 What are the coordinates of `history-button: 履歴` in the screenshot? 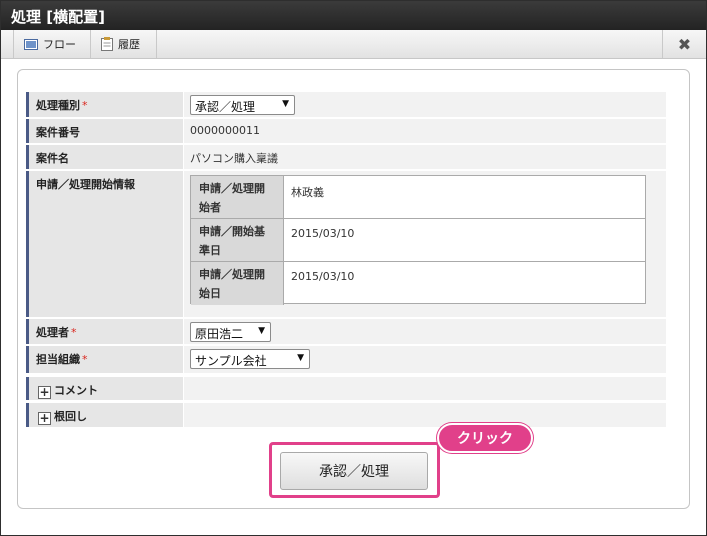 It's located at (124, 44).